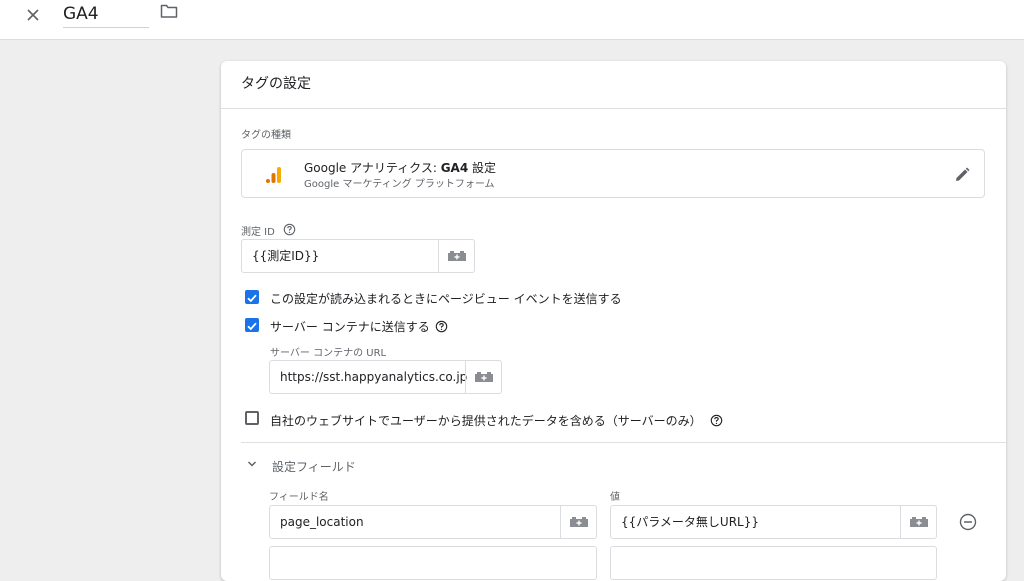 This screenshot has height=581, width=1024. I want to click on measurement-id-label: 測定 ID, so click(258, 232).